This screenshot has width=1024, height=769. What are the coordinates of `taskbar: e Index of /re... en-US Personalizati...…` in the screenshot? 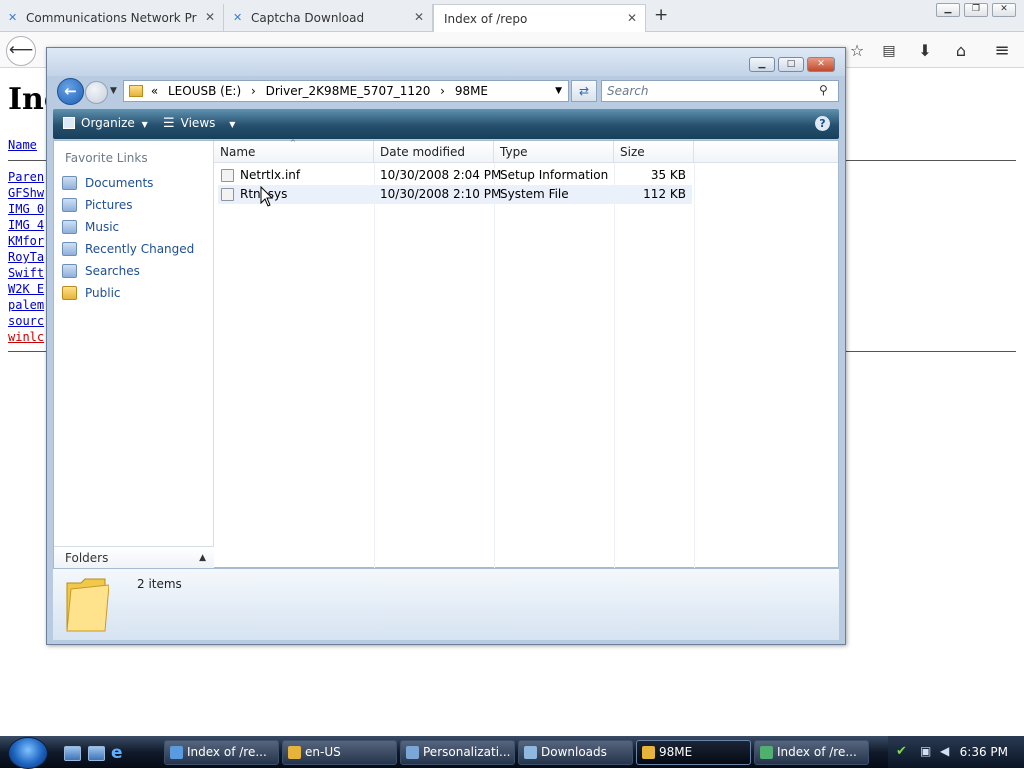 It's located at (512, 752).